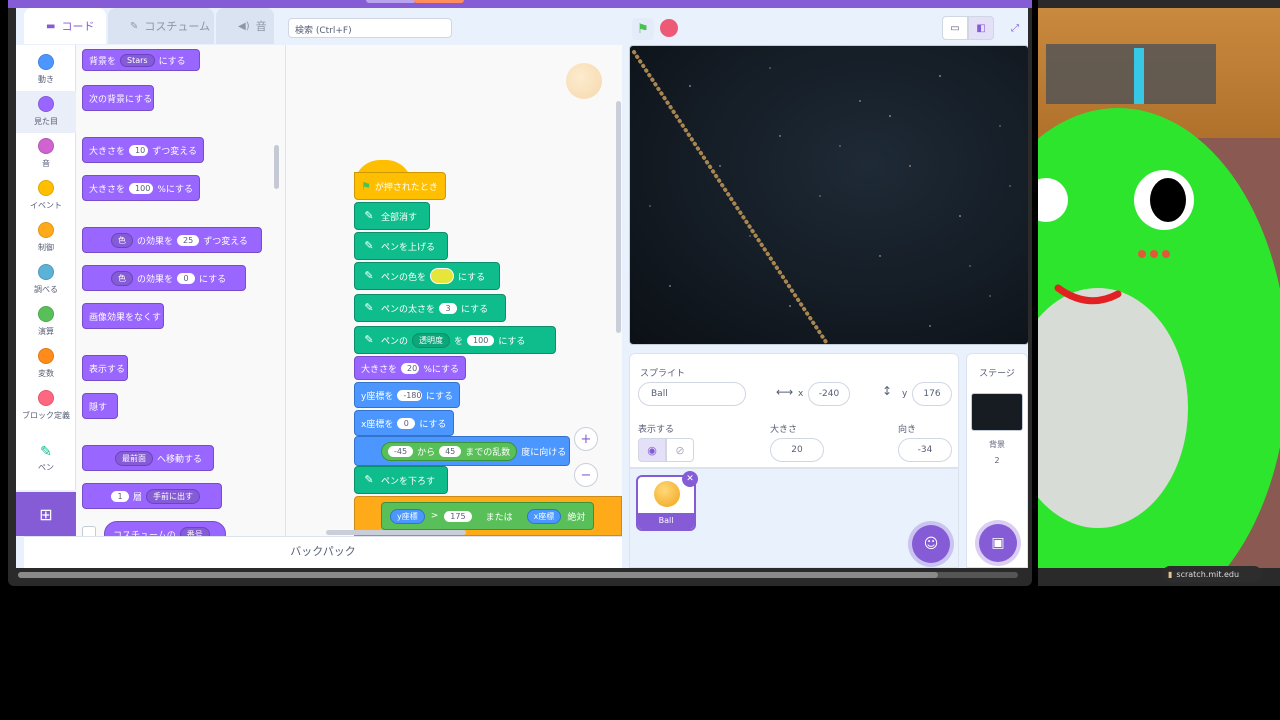 The width and height of the screenshot is (1280, 720). What do you see at coordinates (441, 369) in the screenshot?
I see `block-text: %にする` at bounding box center [441, 369].